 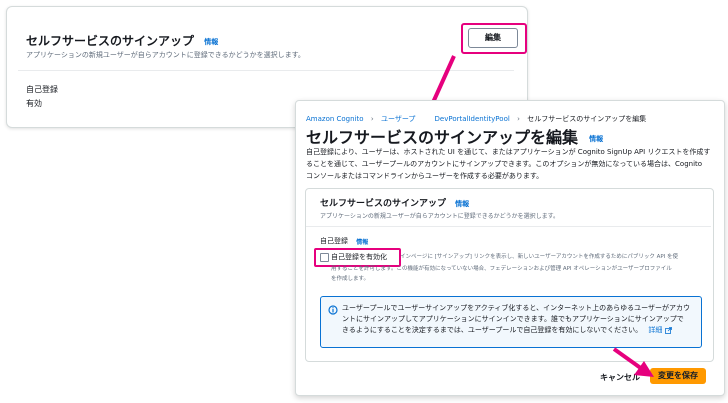 I want to click on back-self-registration-value: 有効, so click(x=34, y=103).